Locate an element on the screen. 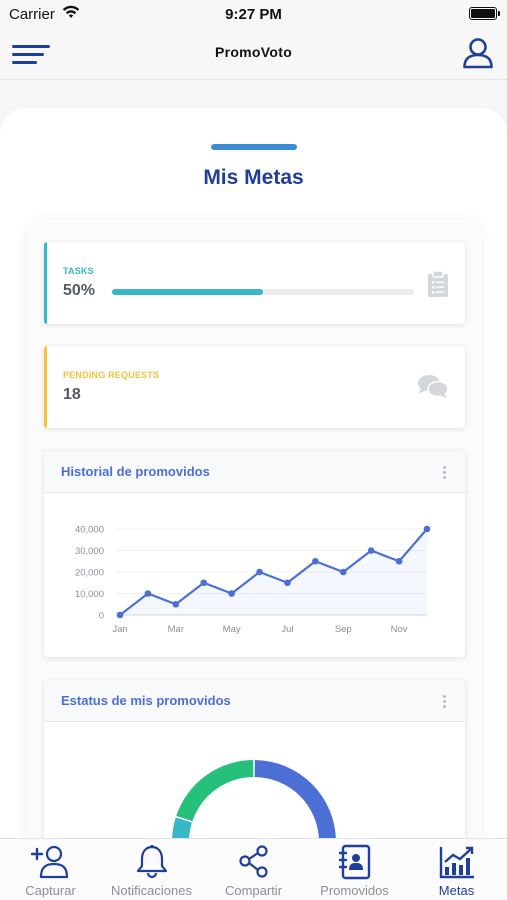  tasks-progress-fill is located at coordinates (187, 292).